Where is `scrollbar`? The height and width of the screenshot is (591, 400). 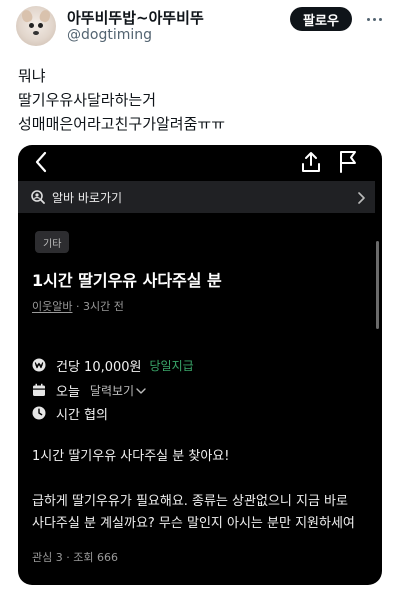 scrollbar is located at coordinates (377, 285).